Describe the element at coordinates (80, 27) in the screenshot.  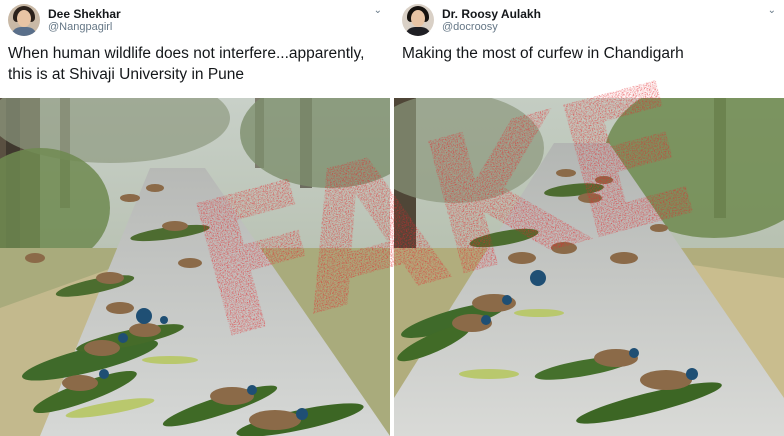
I see `user-handle: @Nangpagirl` at that location.